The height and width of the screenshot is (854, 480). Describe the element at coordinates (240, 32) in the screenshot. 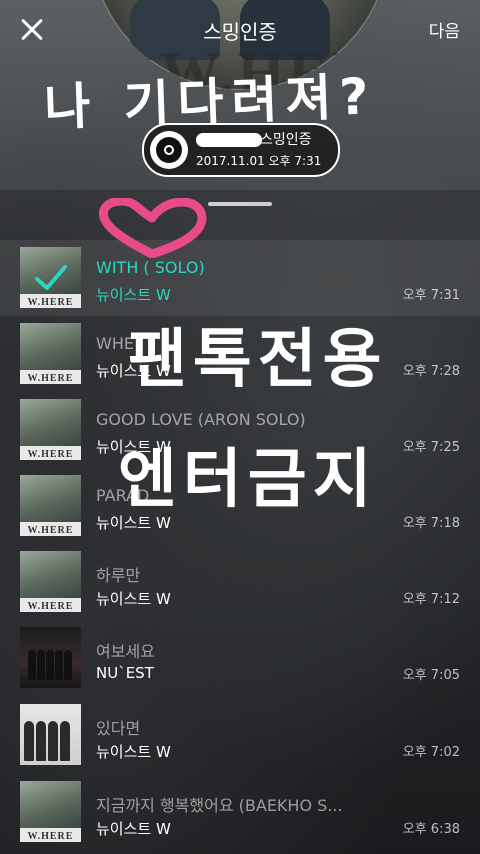

I see `page-title: 스밍인증` at that location.